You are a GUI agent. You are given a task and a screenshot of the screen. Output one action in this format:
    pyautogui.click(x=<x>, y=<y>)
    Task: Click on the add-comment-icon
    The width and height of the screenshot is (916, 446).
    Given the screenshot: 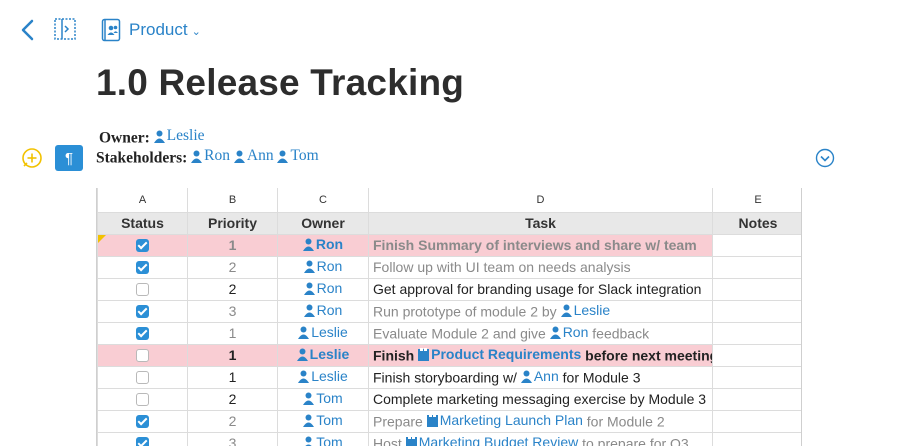 What is the action you would take?
    pyautogui.click(x=32, y=158)
    